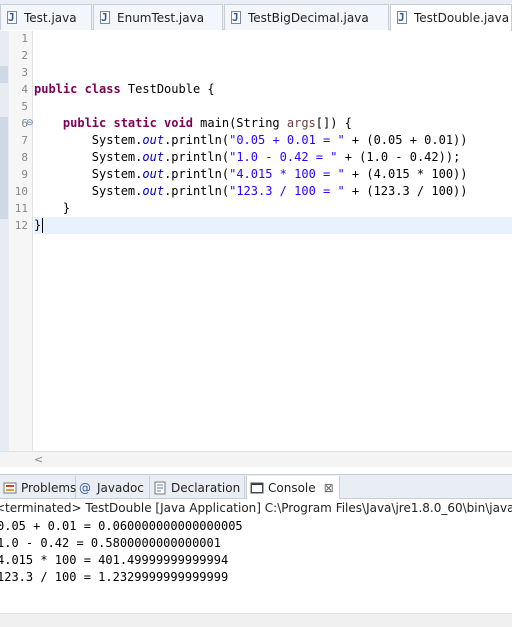 The height and width of the screenshot is (627, 512). I want to click on line-number-ruler: 1 2 3 4 5 6 7 8 9 10 11 12, so click(21, 241).